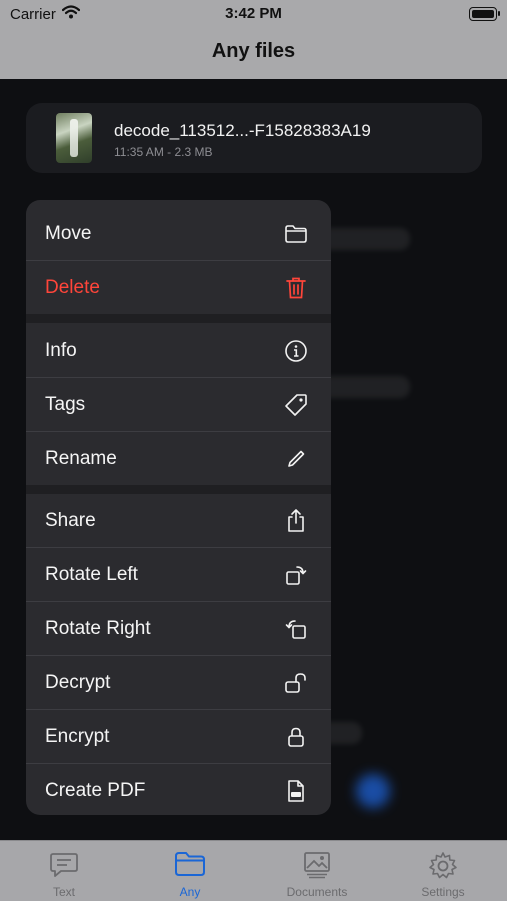 The image size is (507, 901). What do you see at coordinates (296, 351) in the screenshot?
I see `info-icon` at bounding box center [296, 351].